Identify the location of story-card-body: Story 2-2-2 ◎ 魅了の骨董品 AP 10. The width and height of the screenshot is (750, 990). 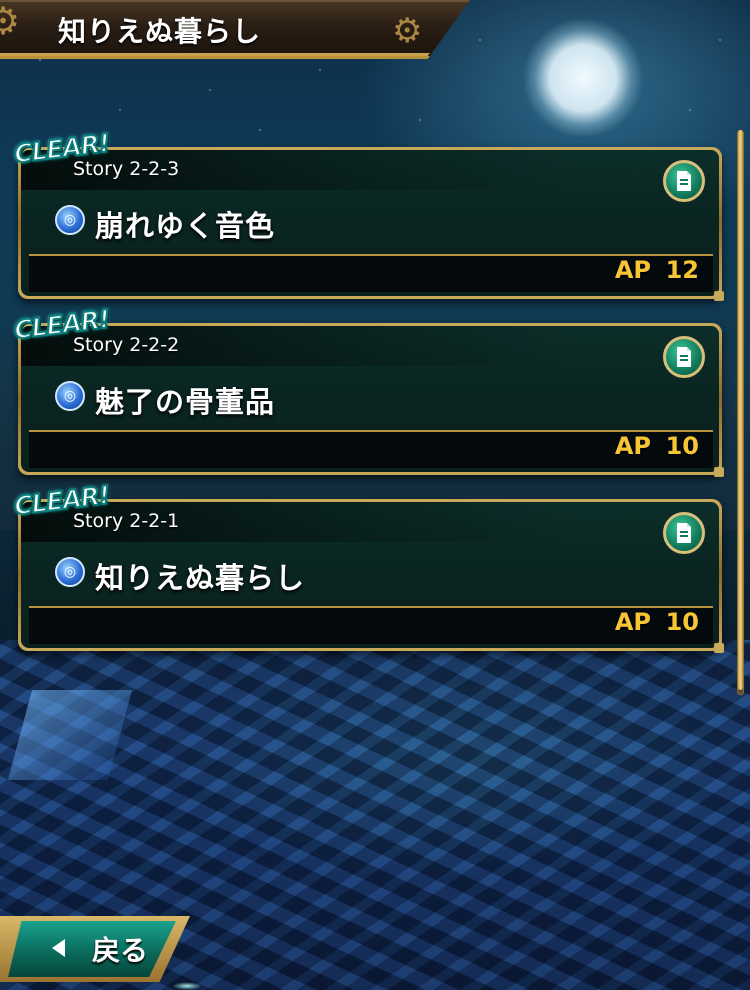
(370, 399).